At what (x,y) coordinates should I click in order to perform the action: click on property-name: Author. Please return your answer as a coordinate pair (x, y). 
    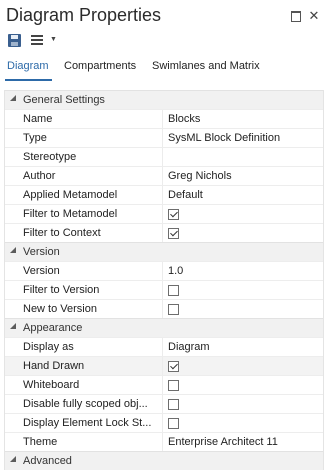
    Looking at the image, I should click on (39, 176).